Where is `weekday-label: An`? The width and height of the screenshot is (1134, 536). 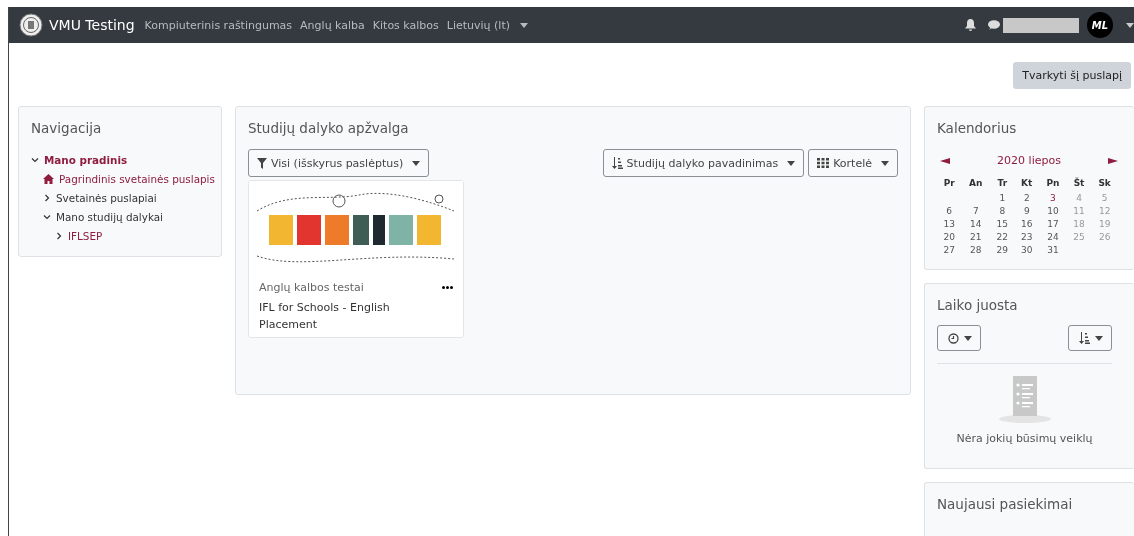
weekday-label: An is located at coordinates (976, 183).